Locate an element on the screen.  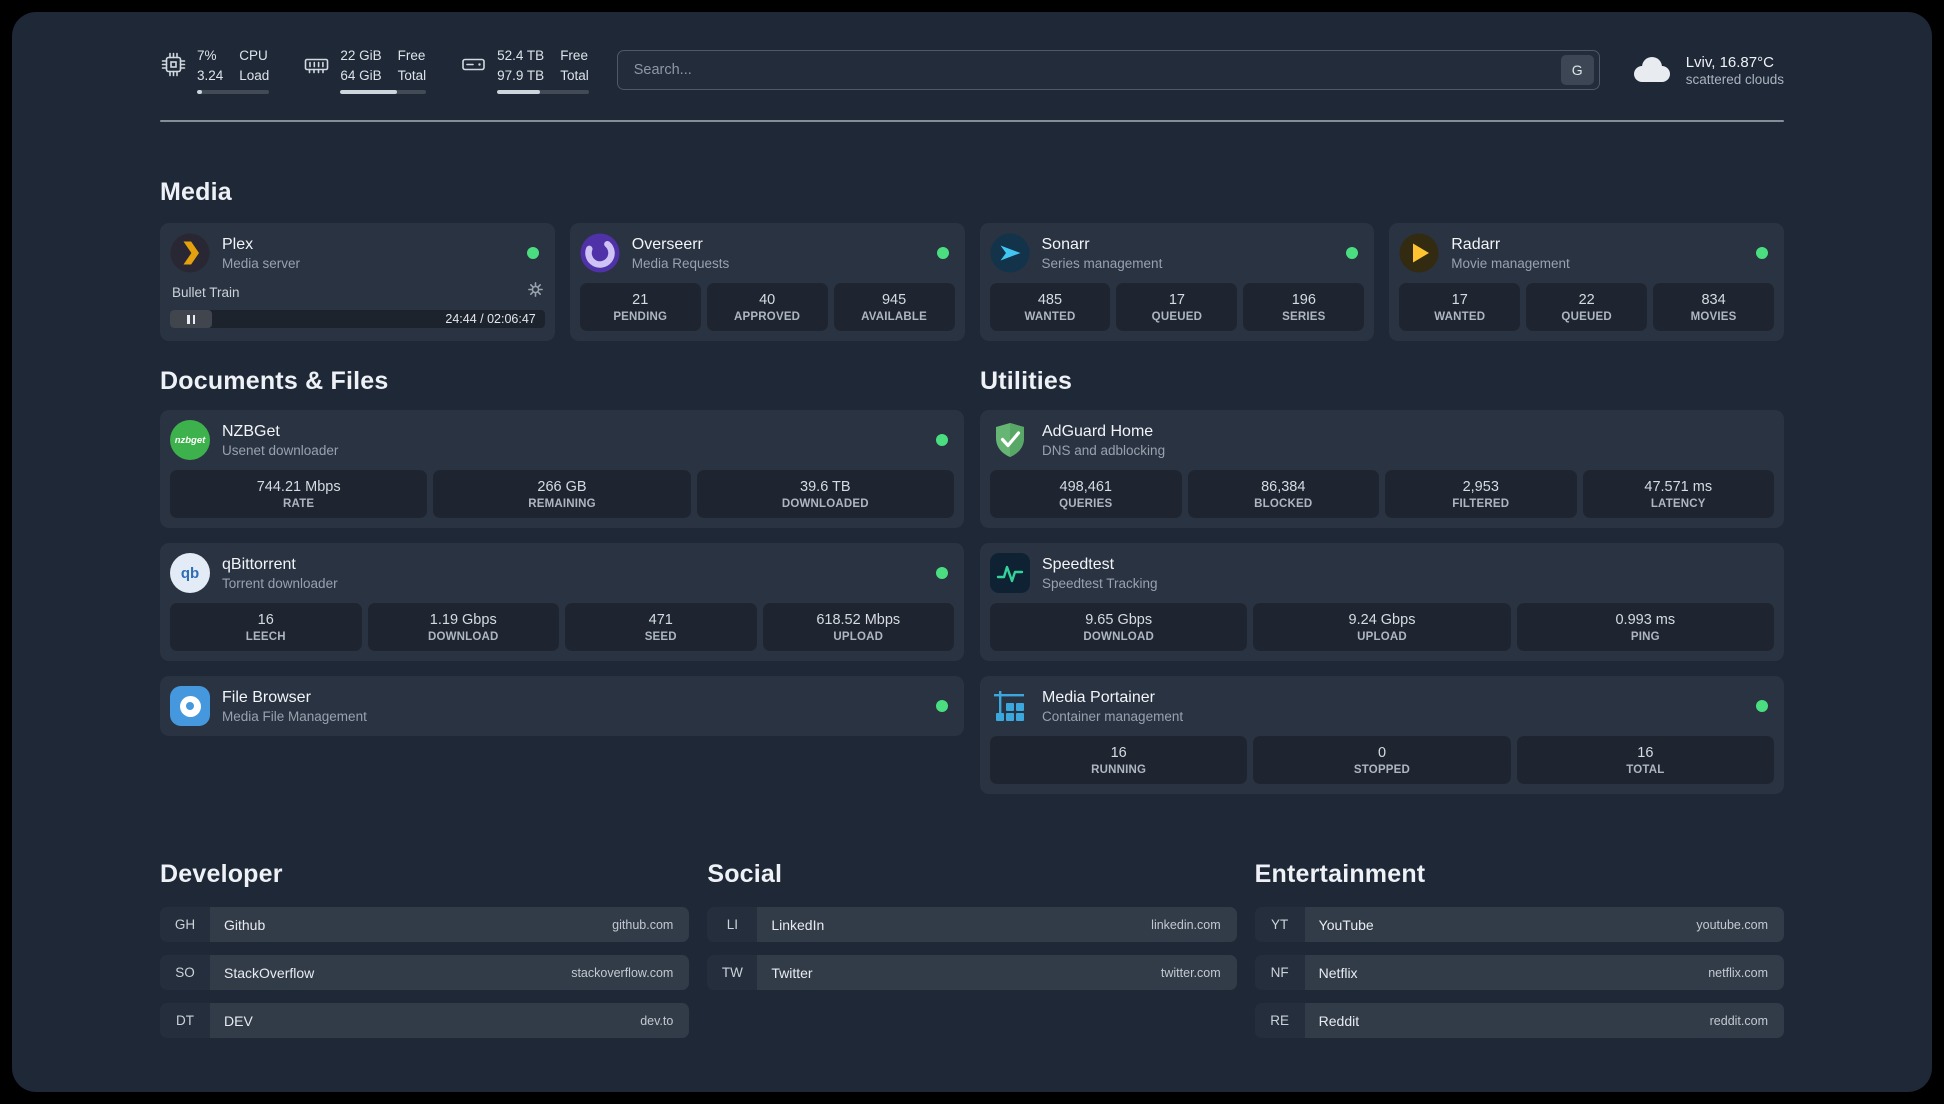
bookmark-domain: linkedin.com is located at coordinates (1186, 924).